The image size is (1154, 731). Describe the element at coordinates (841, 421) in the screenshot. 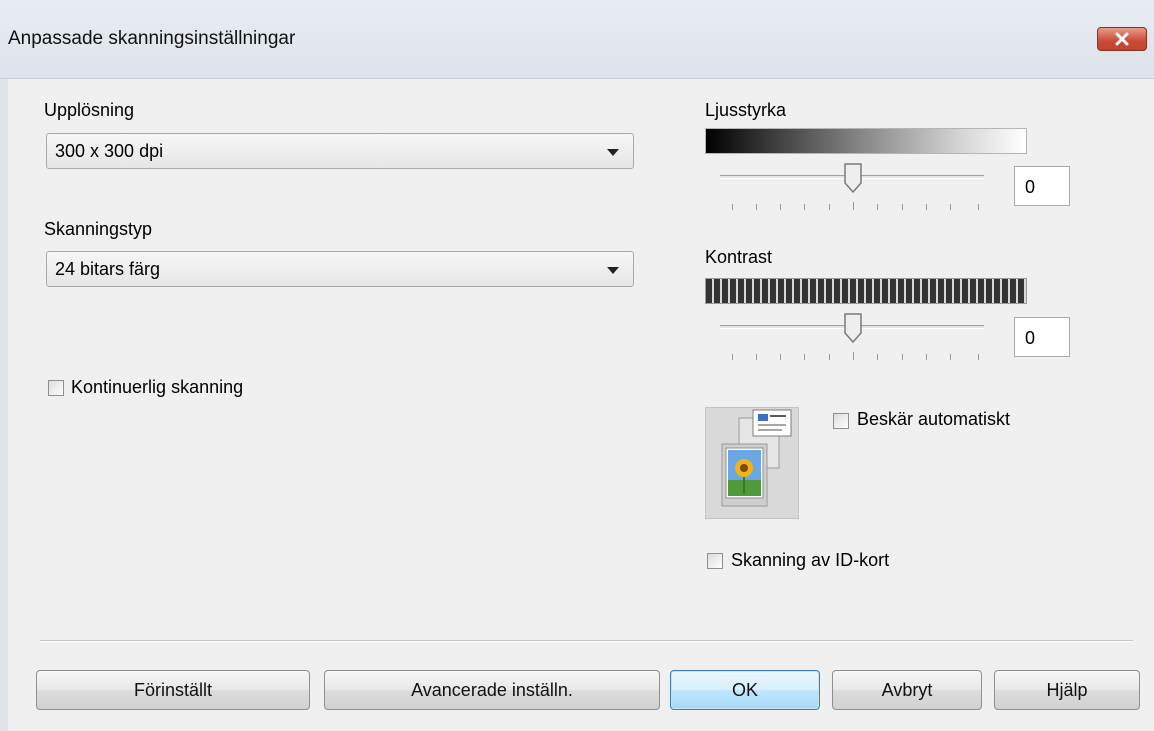

I see `auto-crop-checkbox` at that location.